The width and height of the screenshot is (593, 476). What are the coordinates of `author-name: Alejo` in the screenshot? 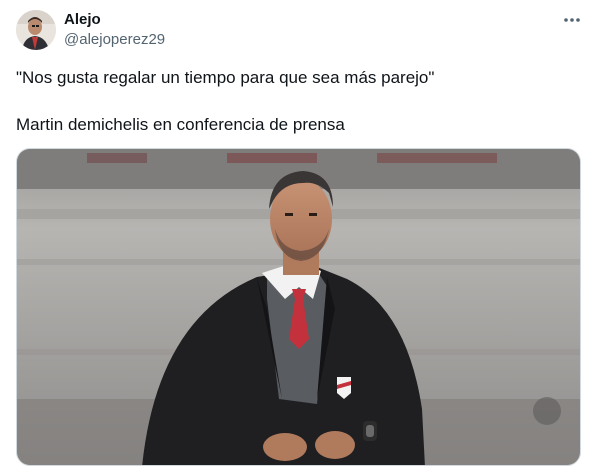 It's located at (82, 20).